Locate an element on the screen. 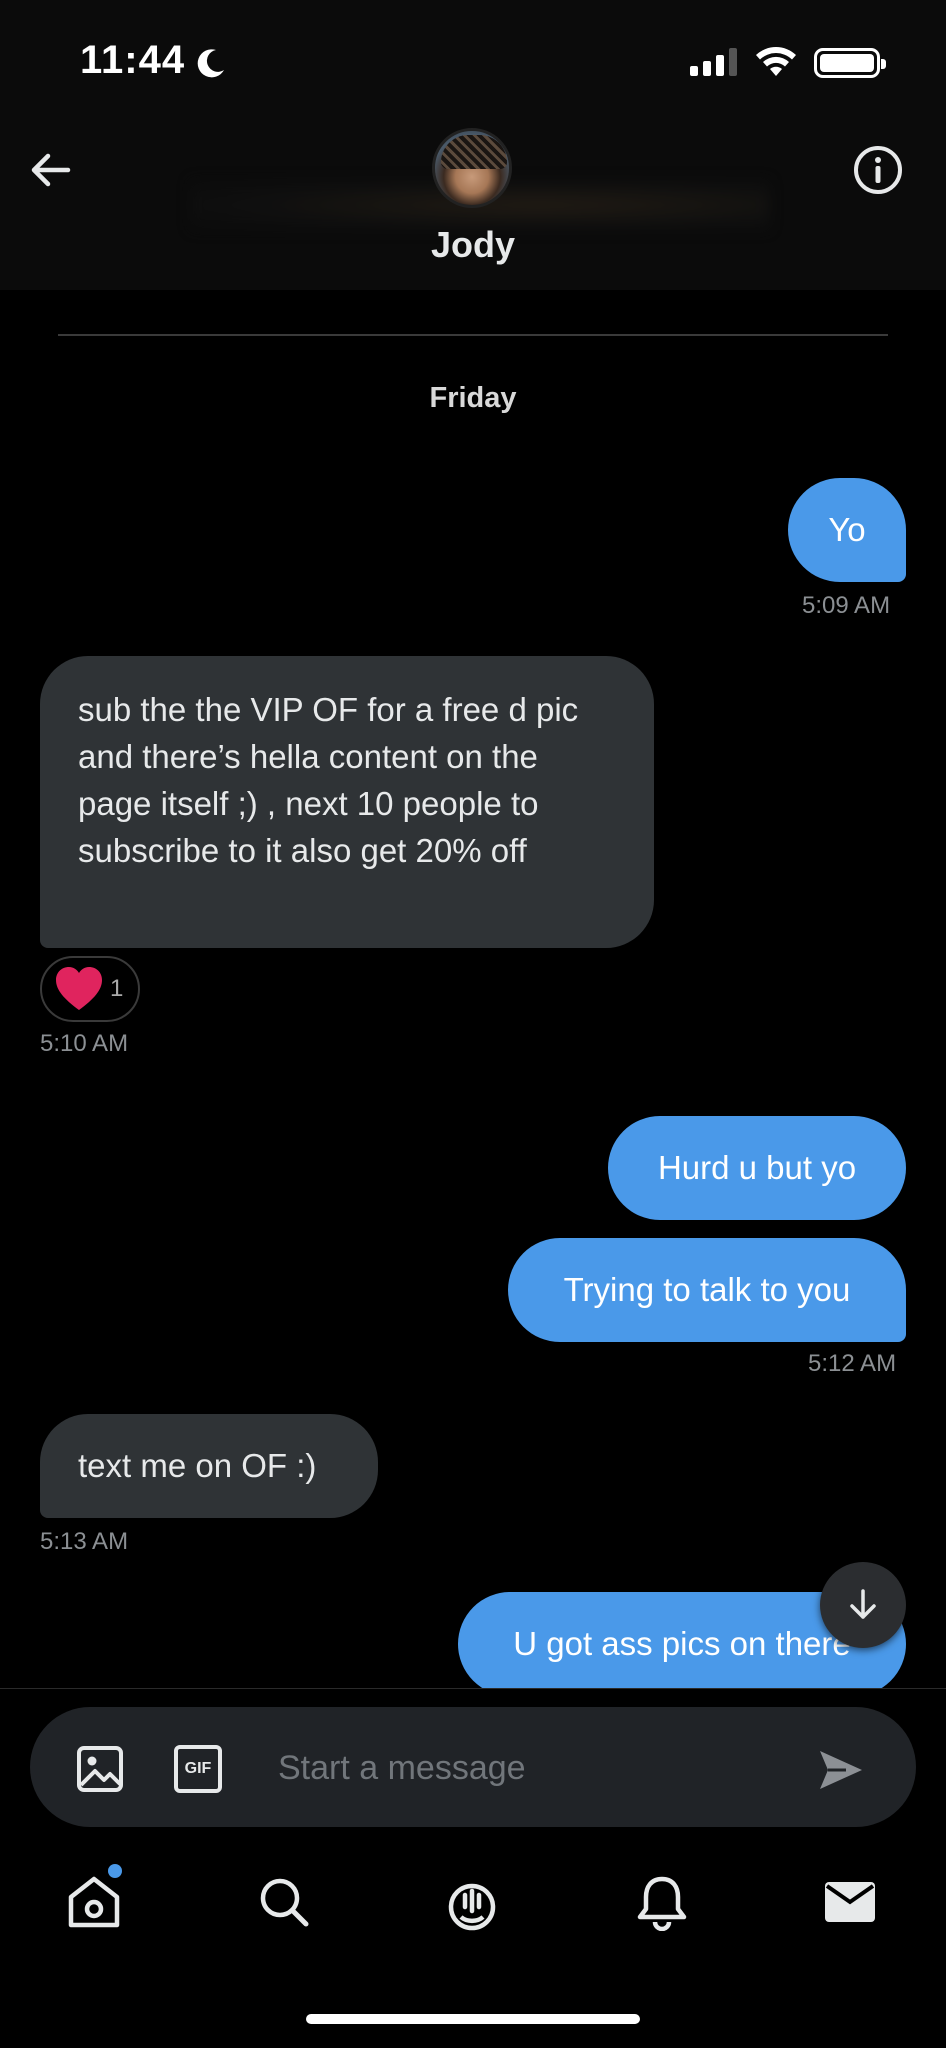 This screenshot has height=2048, width=946. notifications-icon is located at coordinates (662, 1903).